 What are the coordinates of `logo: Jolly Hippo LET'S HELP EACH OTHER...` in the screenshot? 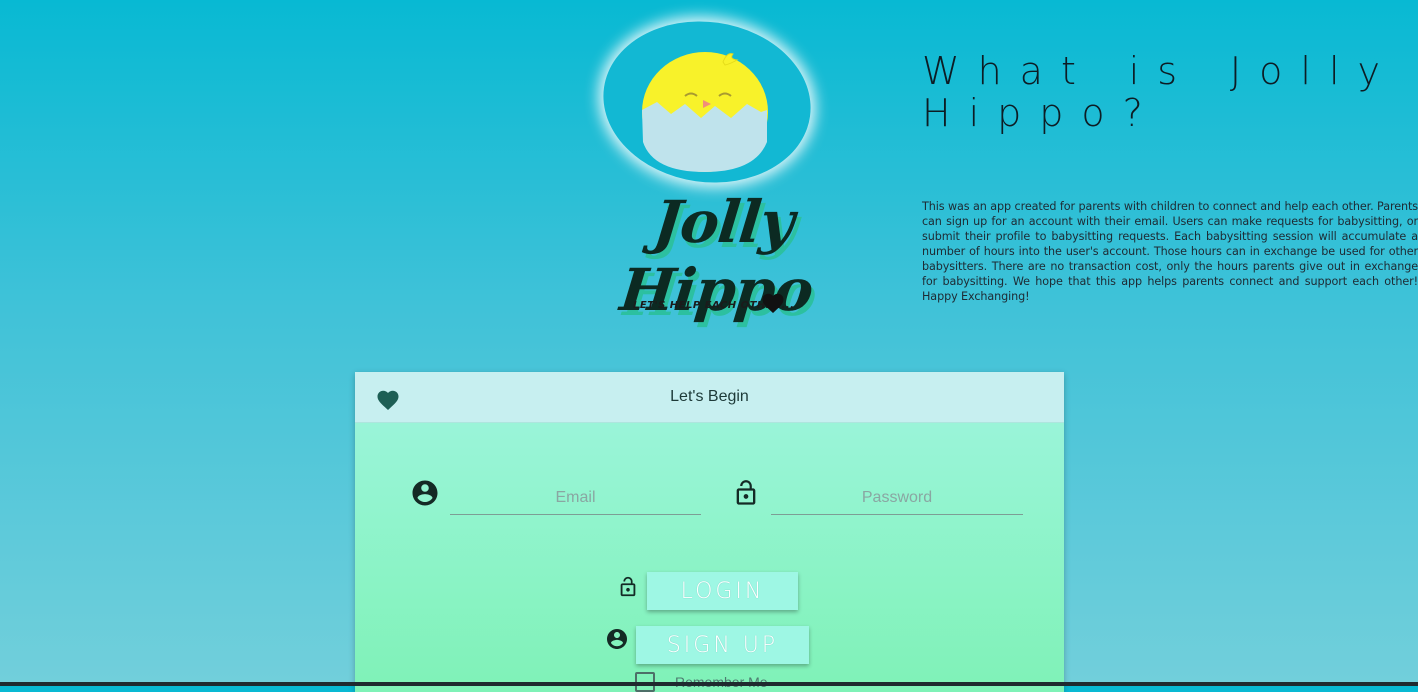 It's located at (720, 178).